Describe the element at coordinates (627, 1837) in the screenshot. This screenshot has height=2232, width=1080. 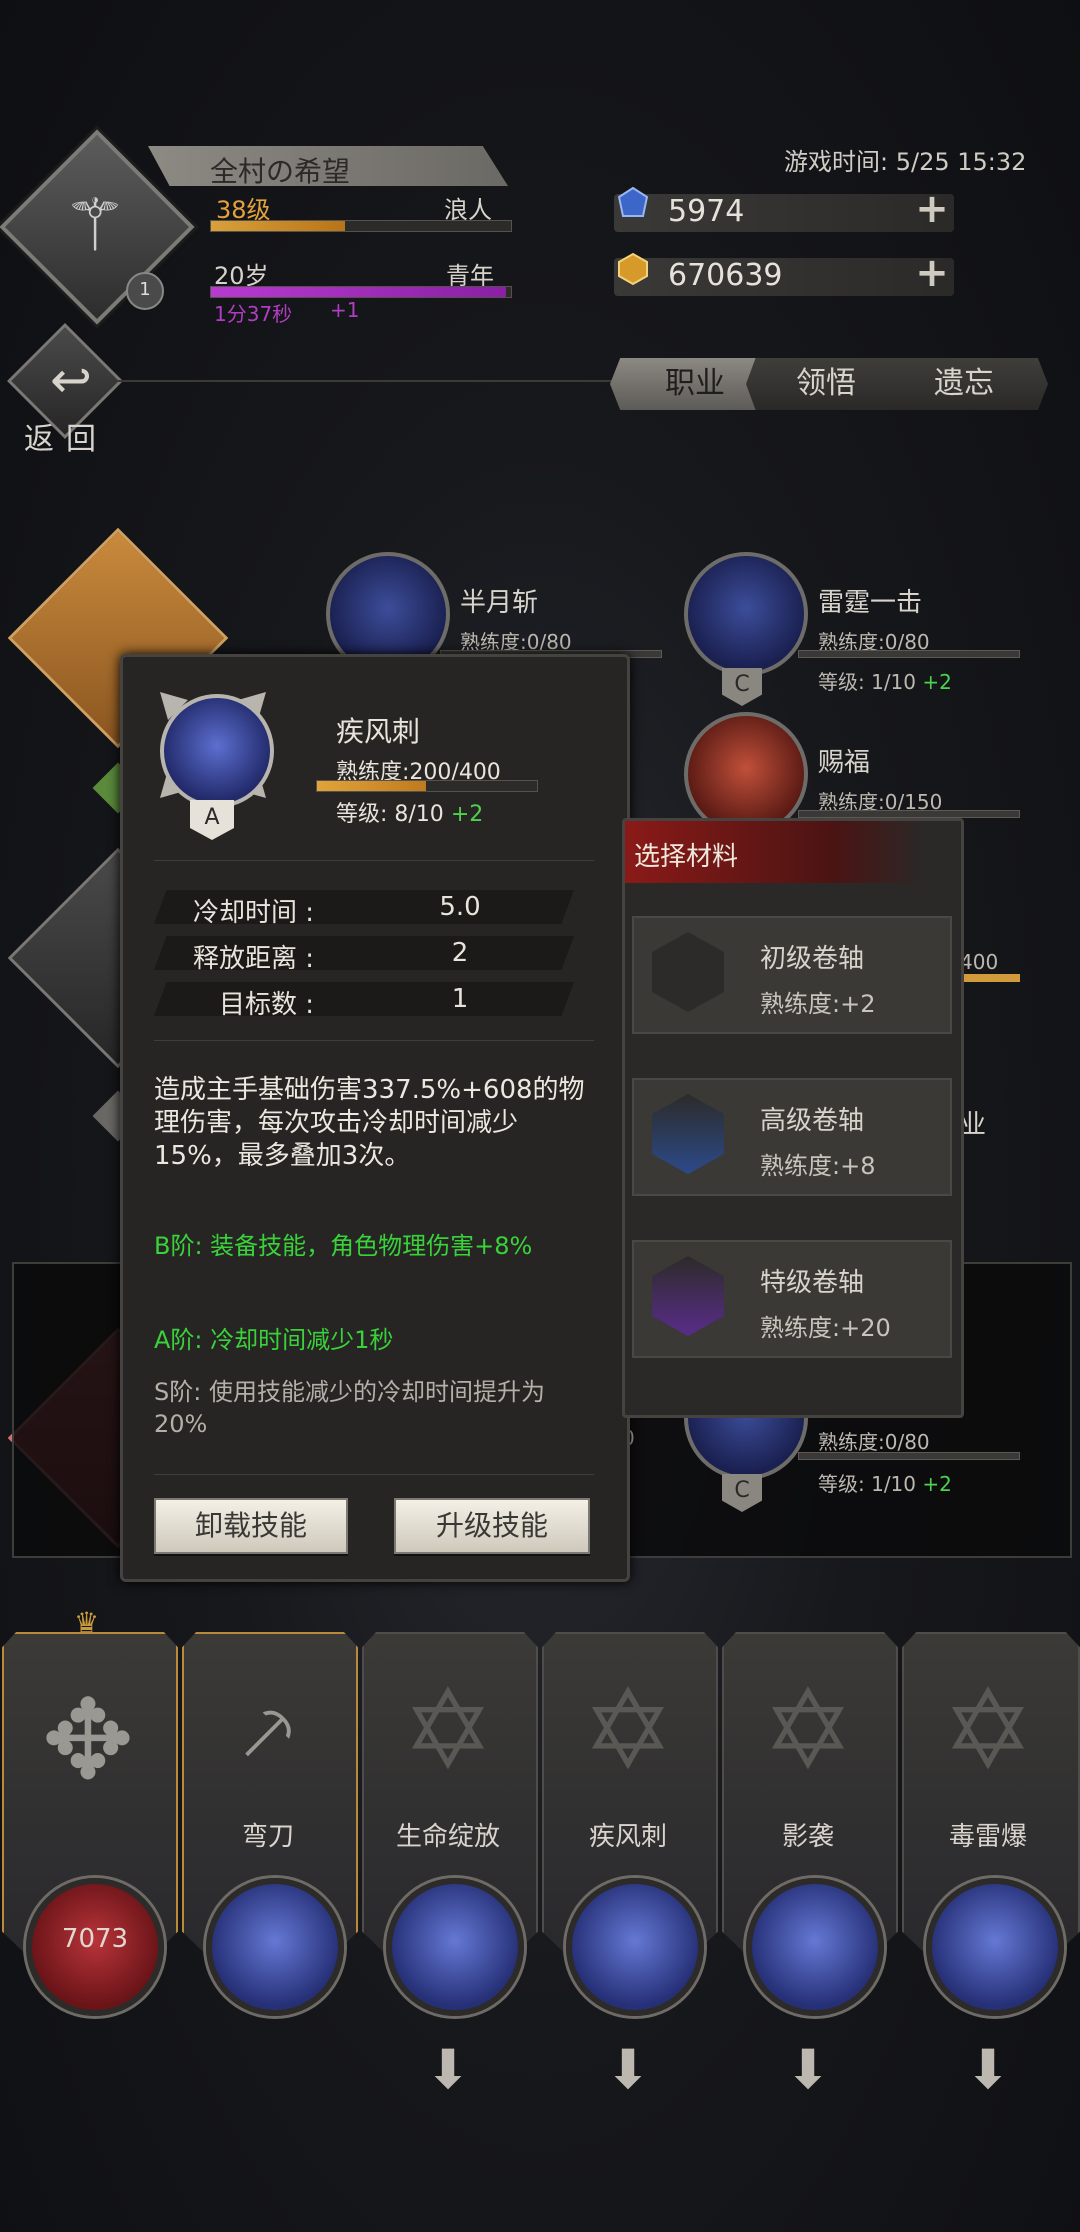
I see `slot-label: 疾风刺` at that location.